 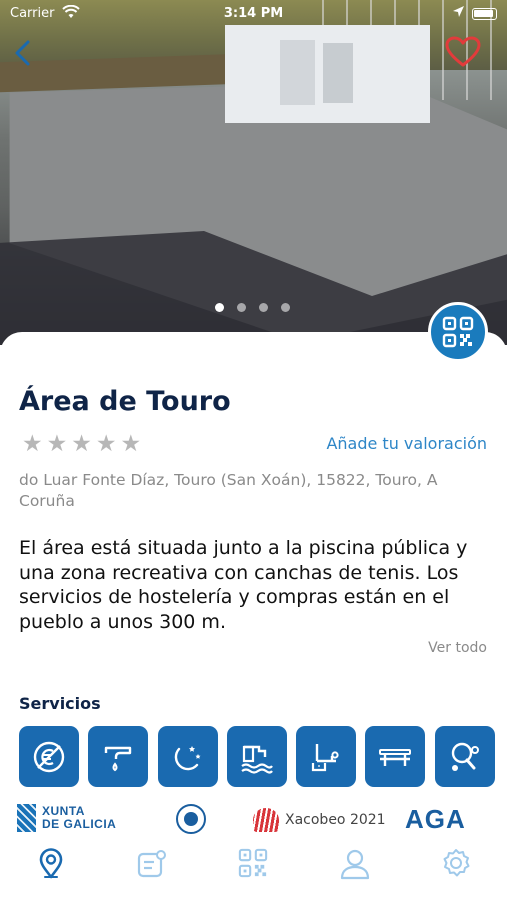 What do you see at coordinates (257, 759) in the screenshot?
I see `waste-disposal-icon` at bounding box center [257, 759].